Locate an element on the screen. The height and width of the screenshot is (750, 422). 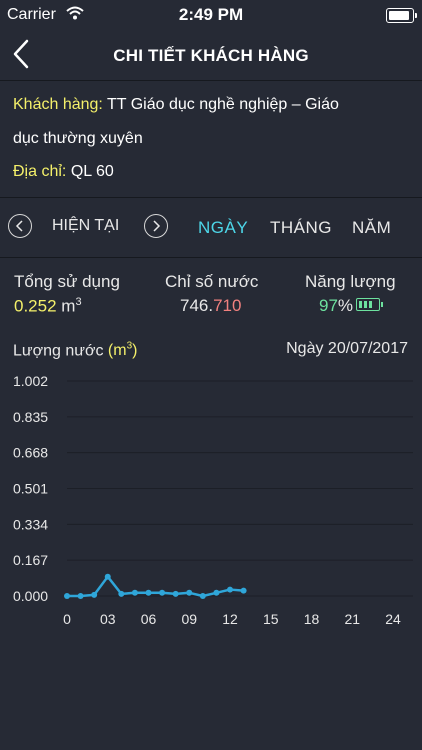
energy-label: Năng lượng is located at coordinates (350, 281).